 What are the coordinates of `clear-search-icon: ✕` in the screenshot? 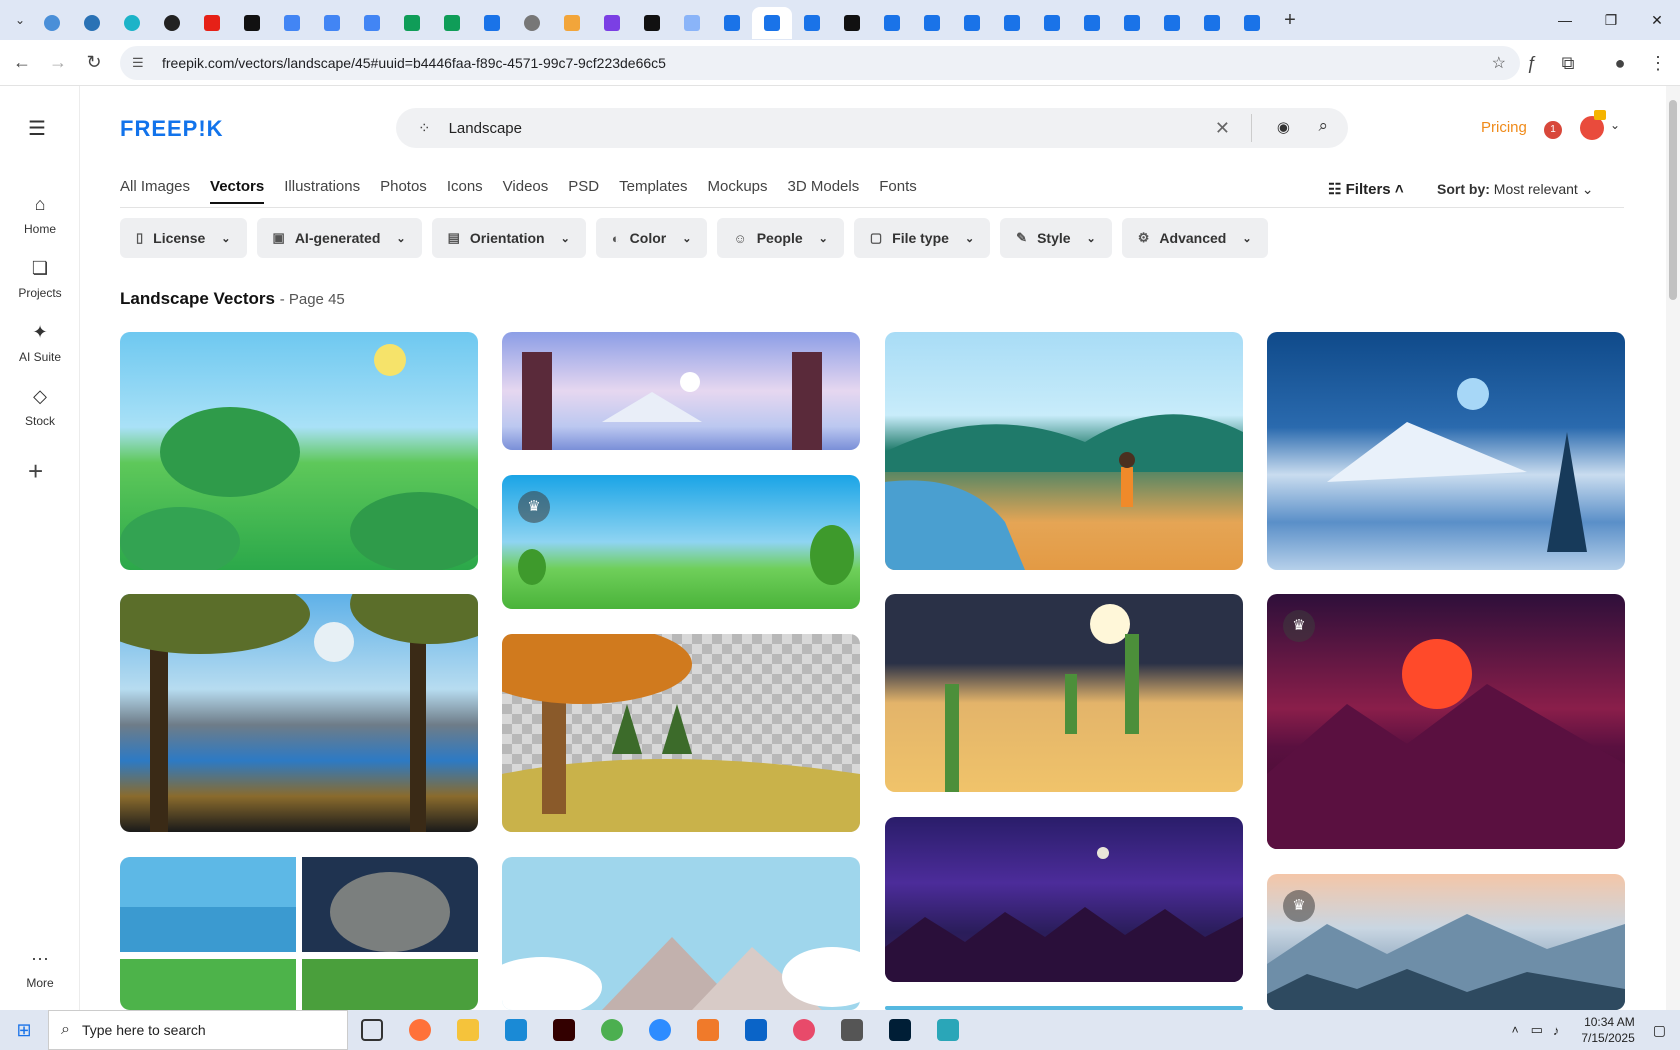 It's located at (1222, 128).